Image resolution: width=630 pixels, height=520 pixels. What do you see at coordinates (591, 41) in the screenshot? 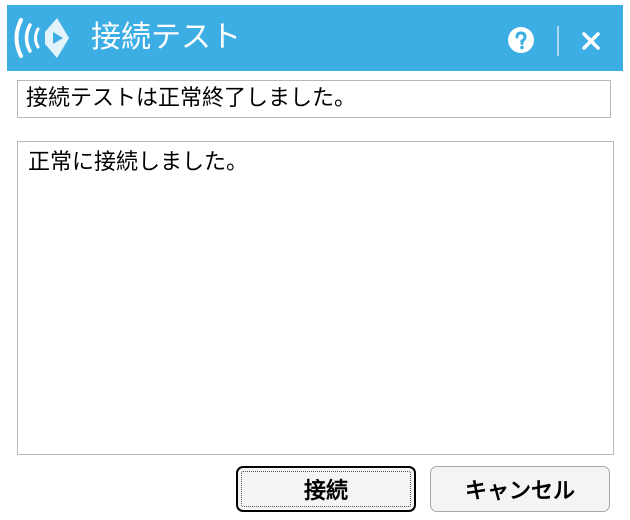
I see `close-icon` at bounding box center [591, 41].